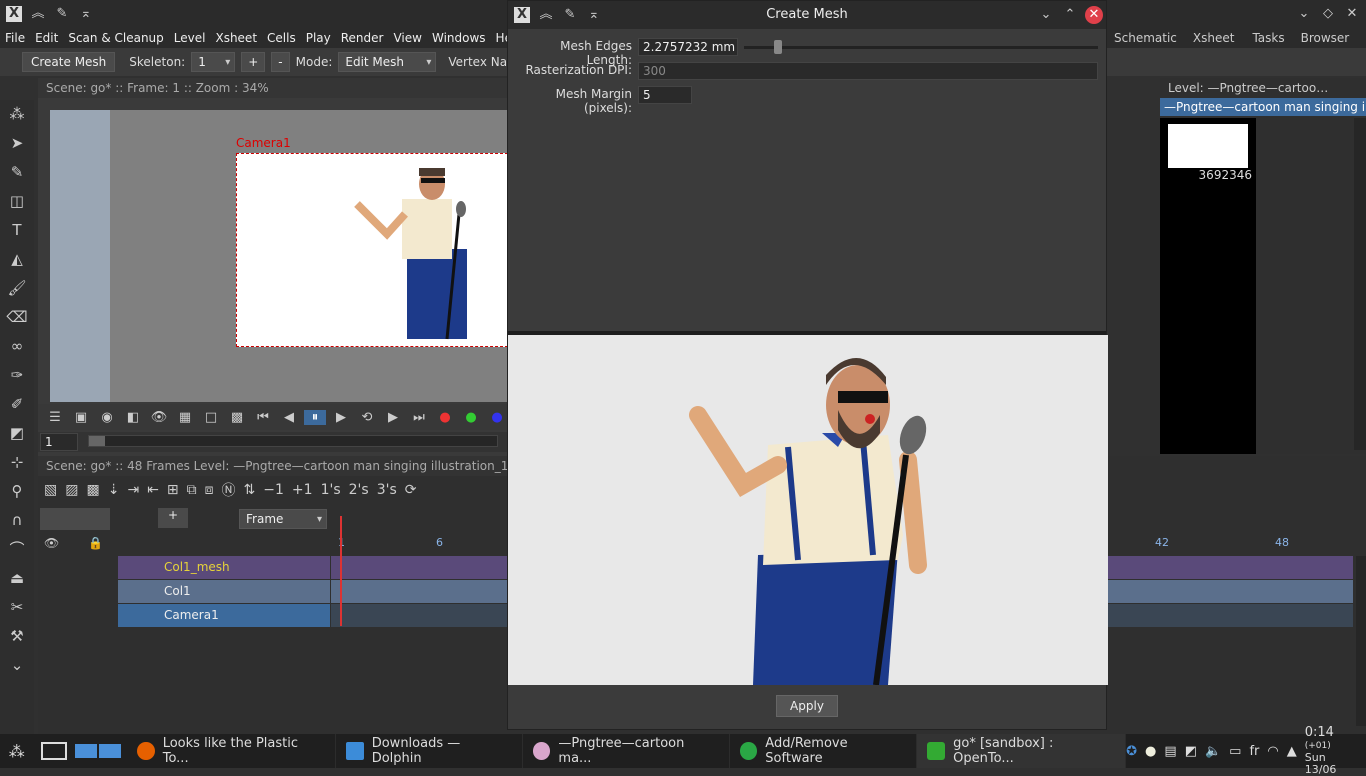 Image resolution: width=1366 pixels, height=776 pixels. What do you see at coordinates (17, 549) in the screenshot?
I see `bender-tool-icon: ⌒` at bounding box center [17, 549].